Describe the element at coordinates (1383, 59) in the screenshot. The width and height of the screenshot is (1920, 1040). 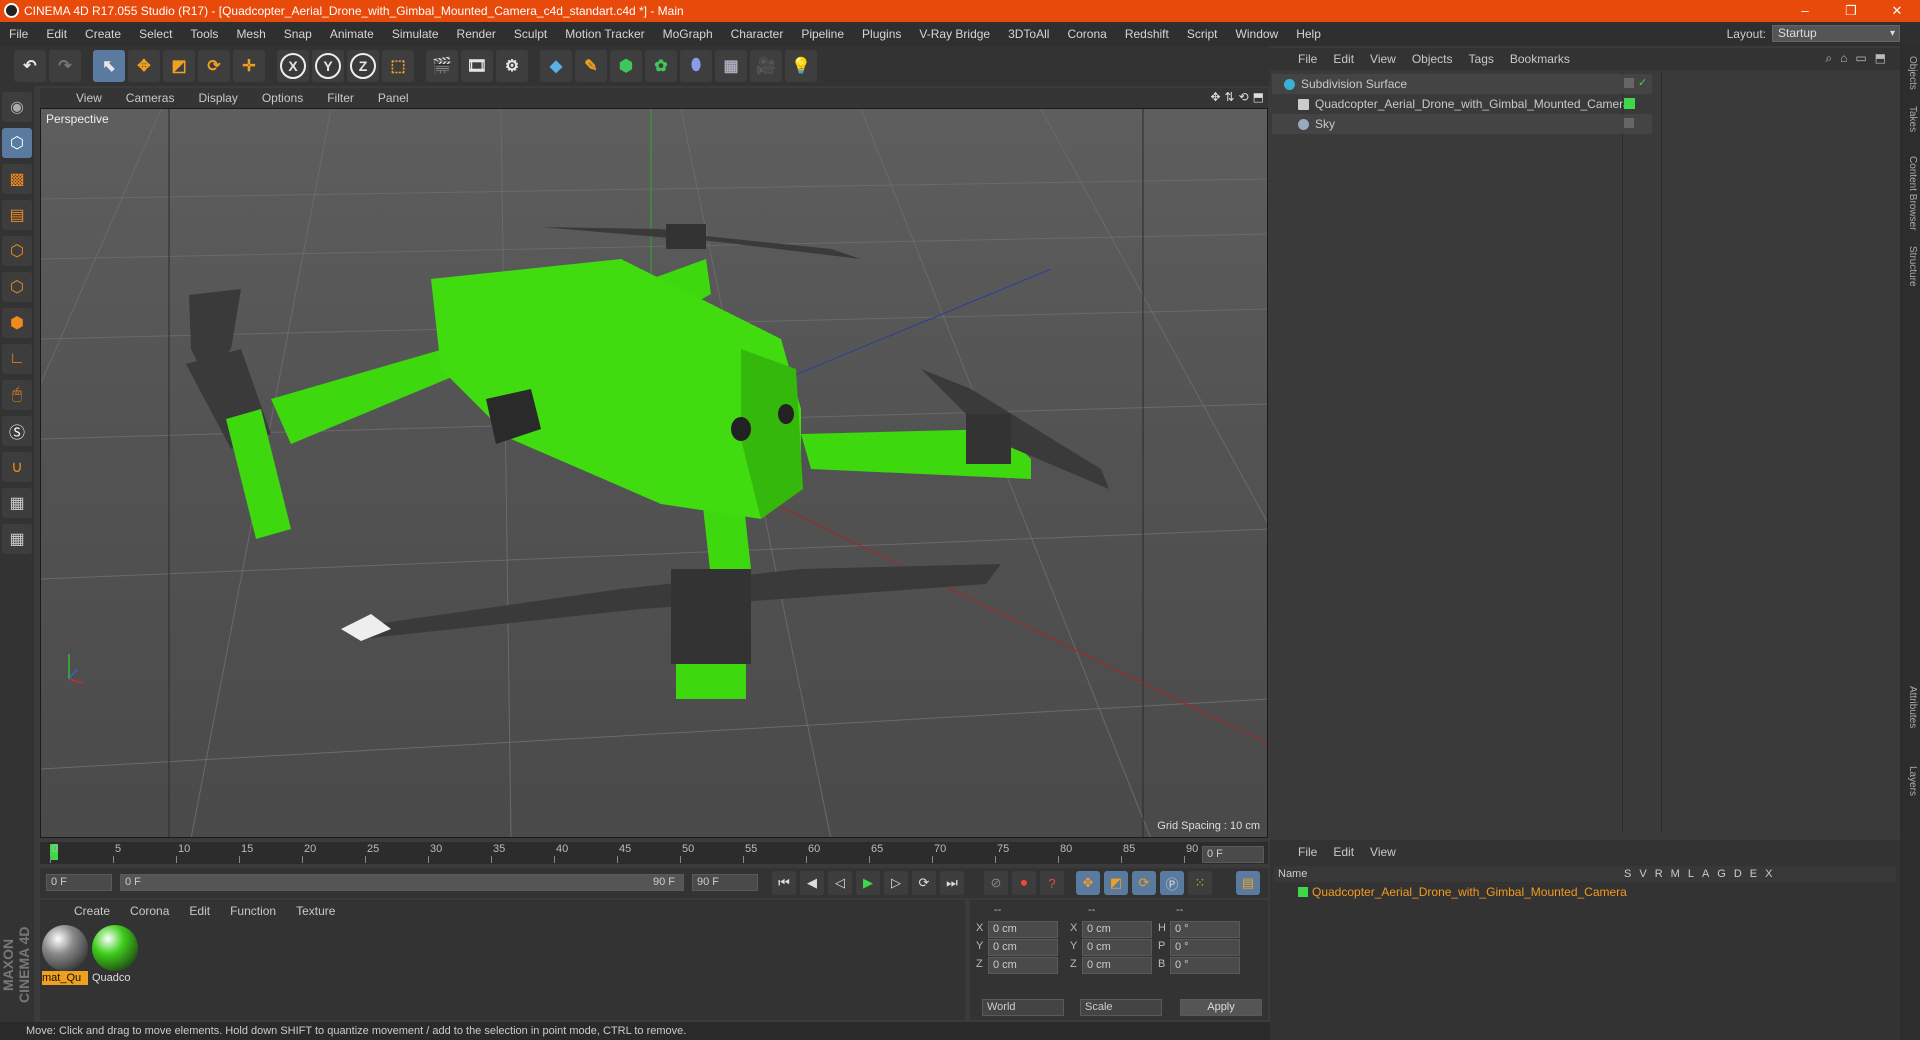
I see `object-menu-view: View` at that location.